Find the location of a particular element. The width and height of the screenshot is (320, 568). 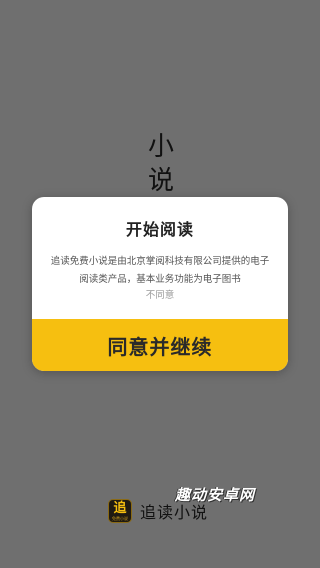

dialog-title: 开始阅读 is located at coordinates (159, 229).